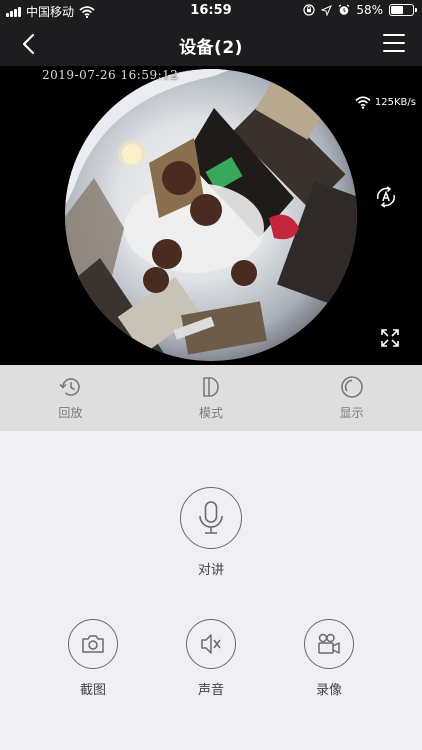 The image size is (422, 750). What do you see at coordinates (344, 9) in the screenshot?
I see `alarm-clock-icon` at bounding box center [344, 9].